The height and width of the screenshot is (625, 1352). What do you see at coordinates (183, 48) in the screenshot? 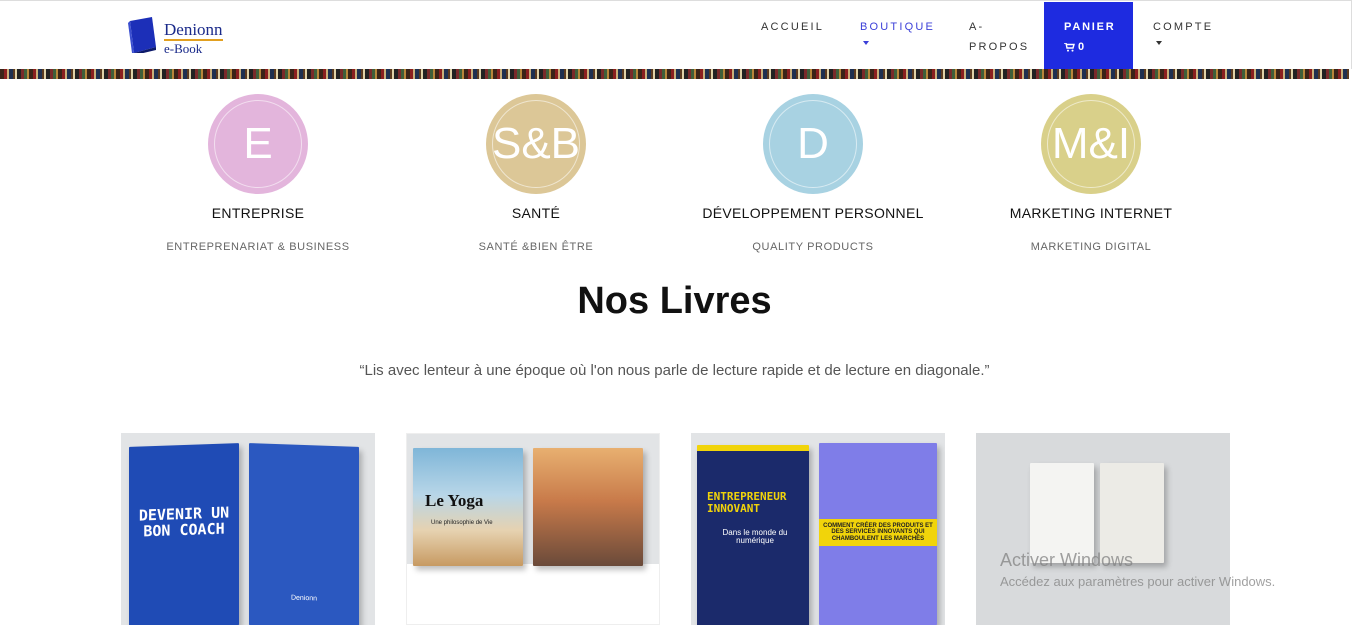
I see `logo-subtitle: e-Book` at bounding box center [183, 48].